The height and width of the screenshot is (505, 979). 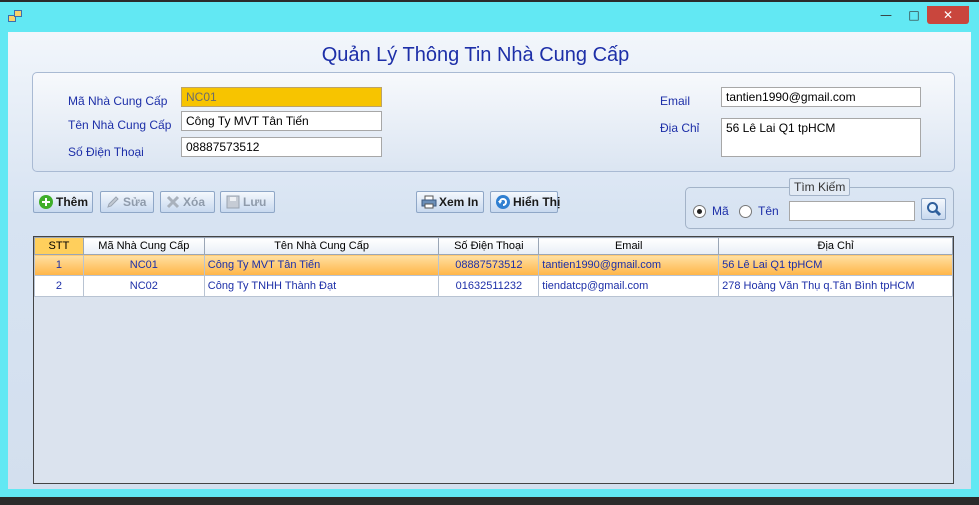 I want to click on add-button: Thêm, so click(x=63, y=202).